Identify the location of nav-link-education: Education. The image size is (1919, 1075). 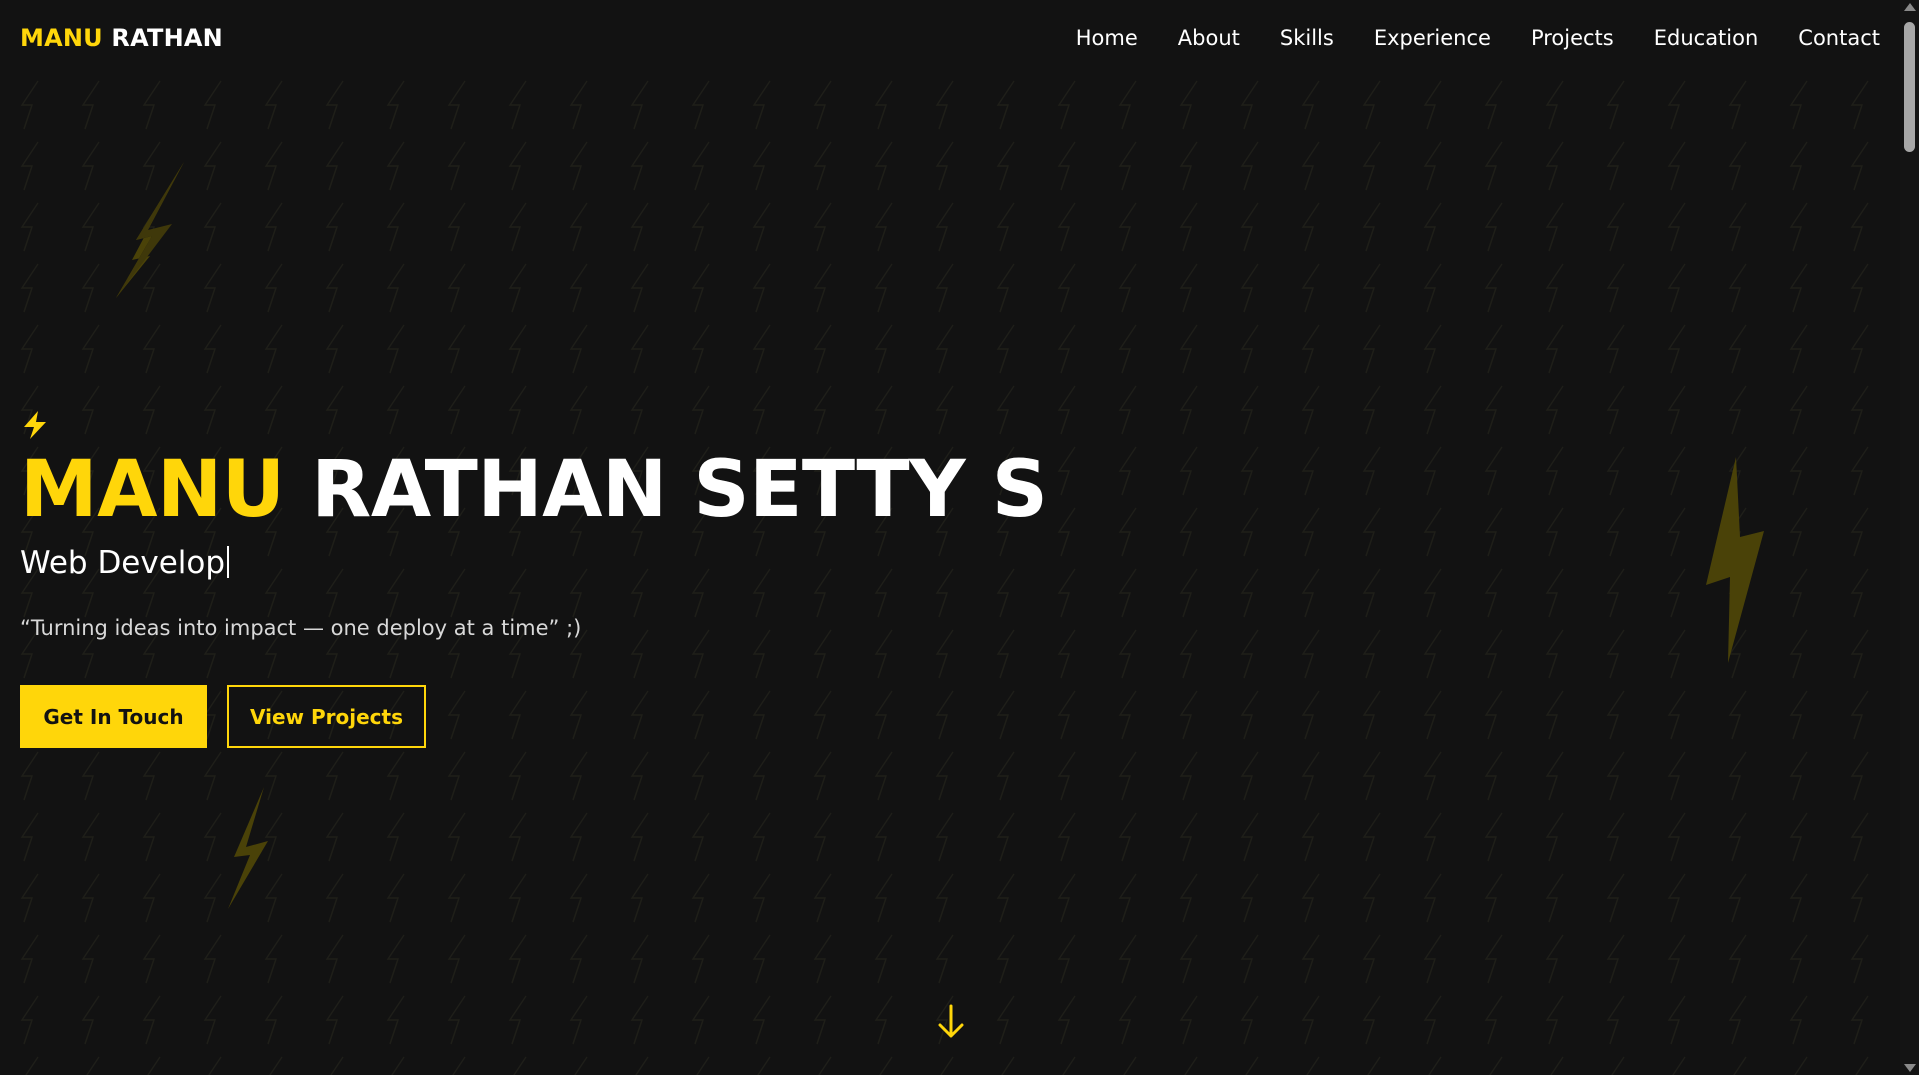
(1706, 38).